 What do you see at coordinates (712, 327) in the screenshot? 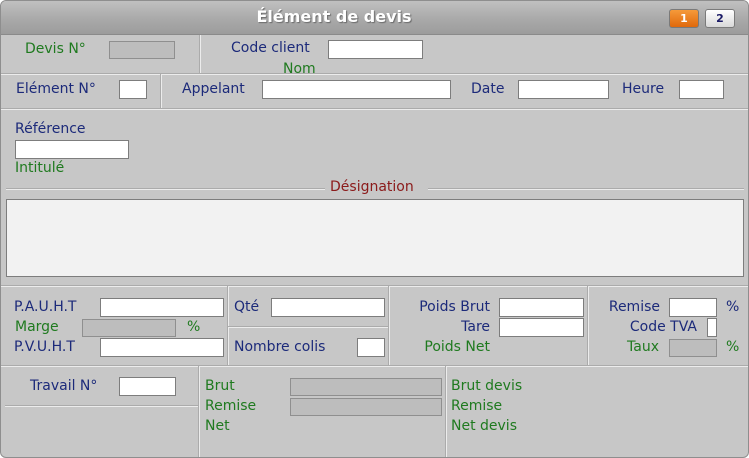
I see `code-tva-input` at bounding box center [712, 327].